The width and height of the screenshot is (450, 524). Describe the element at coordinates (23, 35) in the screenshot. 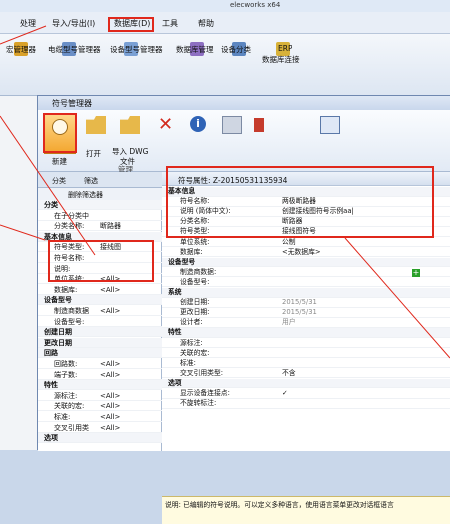

I see `arrow-menu` at that location.